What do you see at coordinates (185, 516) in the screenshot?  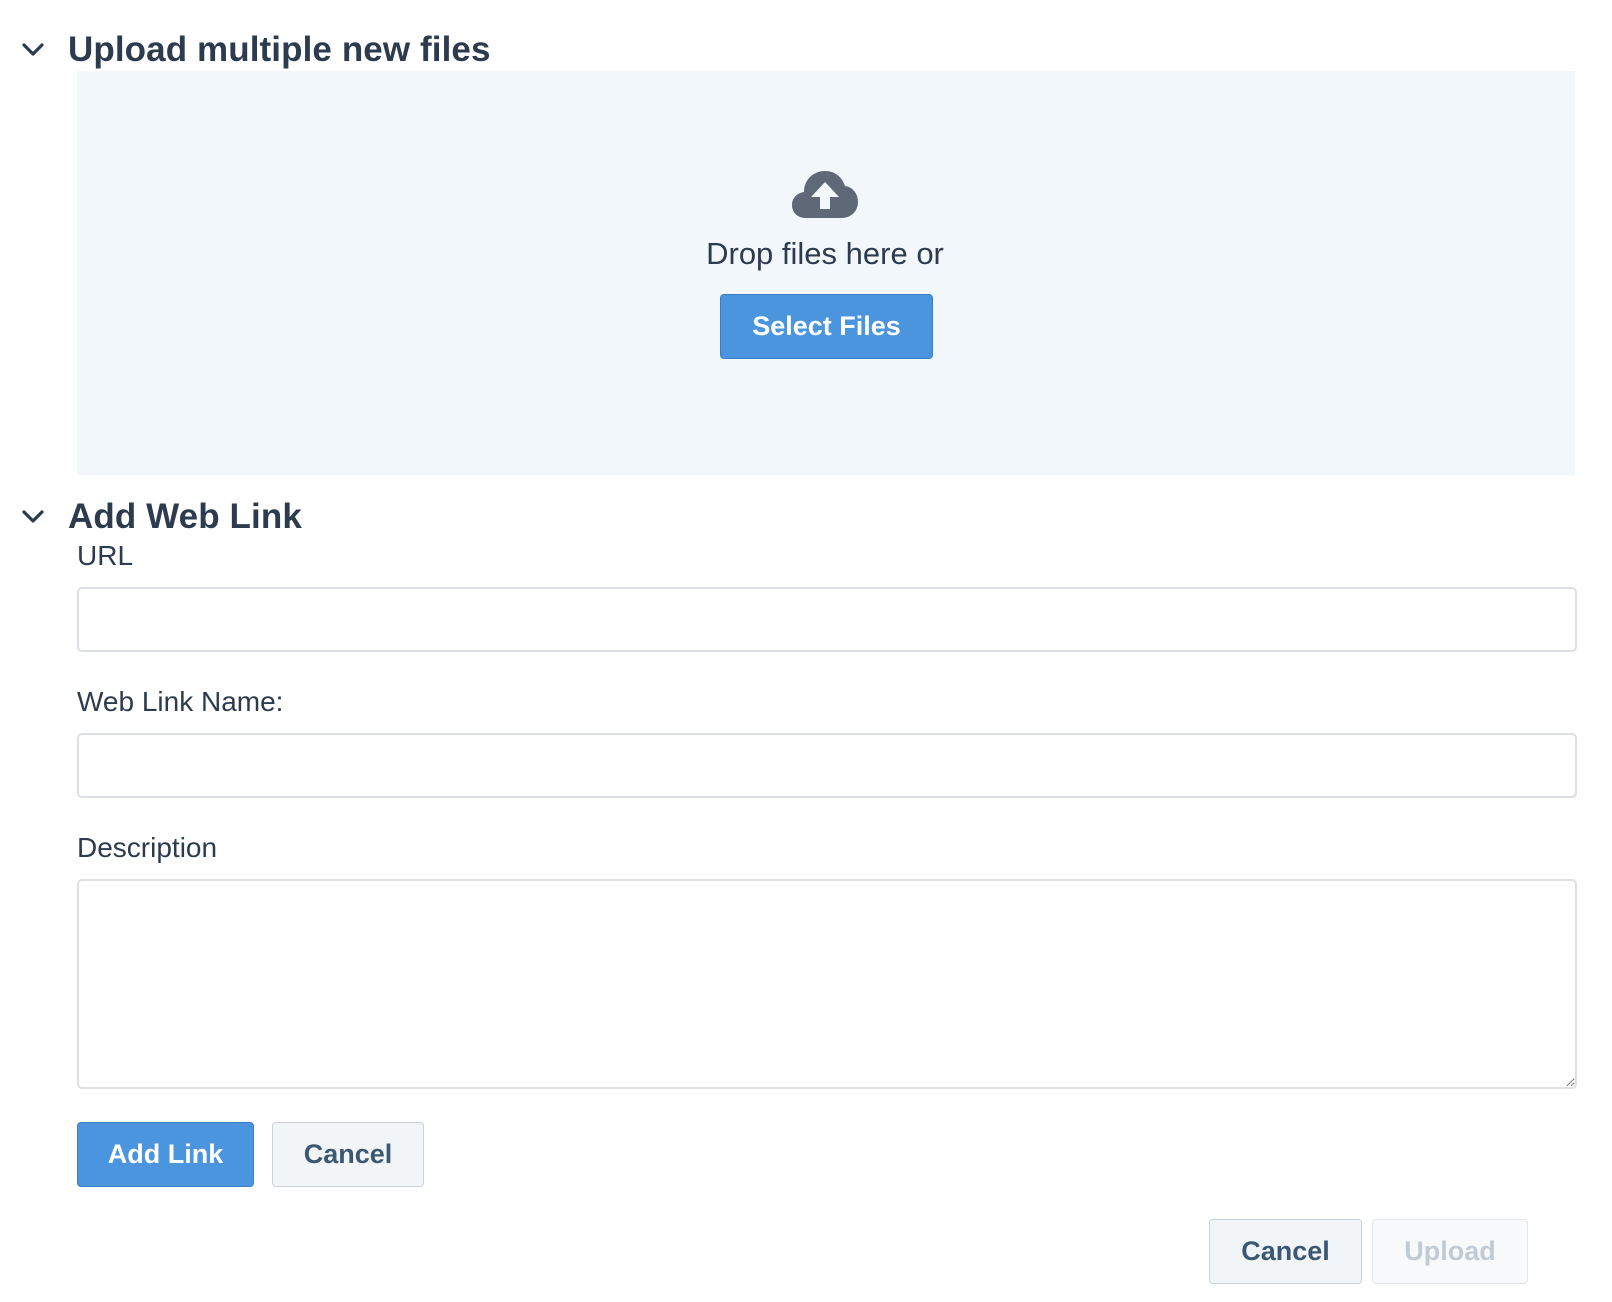 I see `weblink-section-title: Add Web Link` at bounding box center [185, 516].